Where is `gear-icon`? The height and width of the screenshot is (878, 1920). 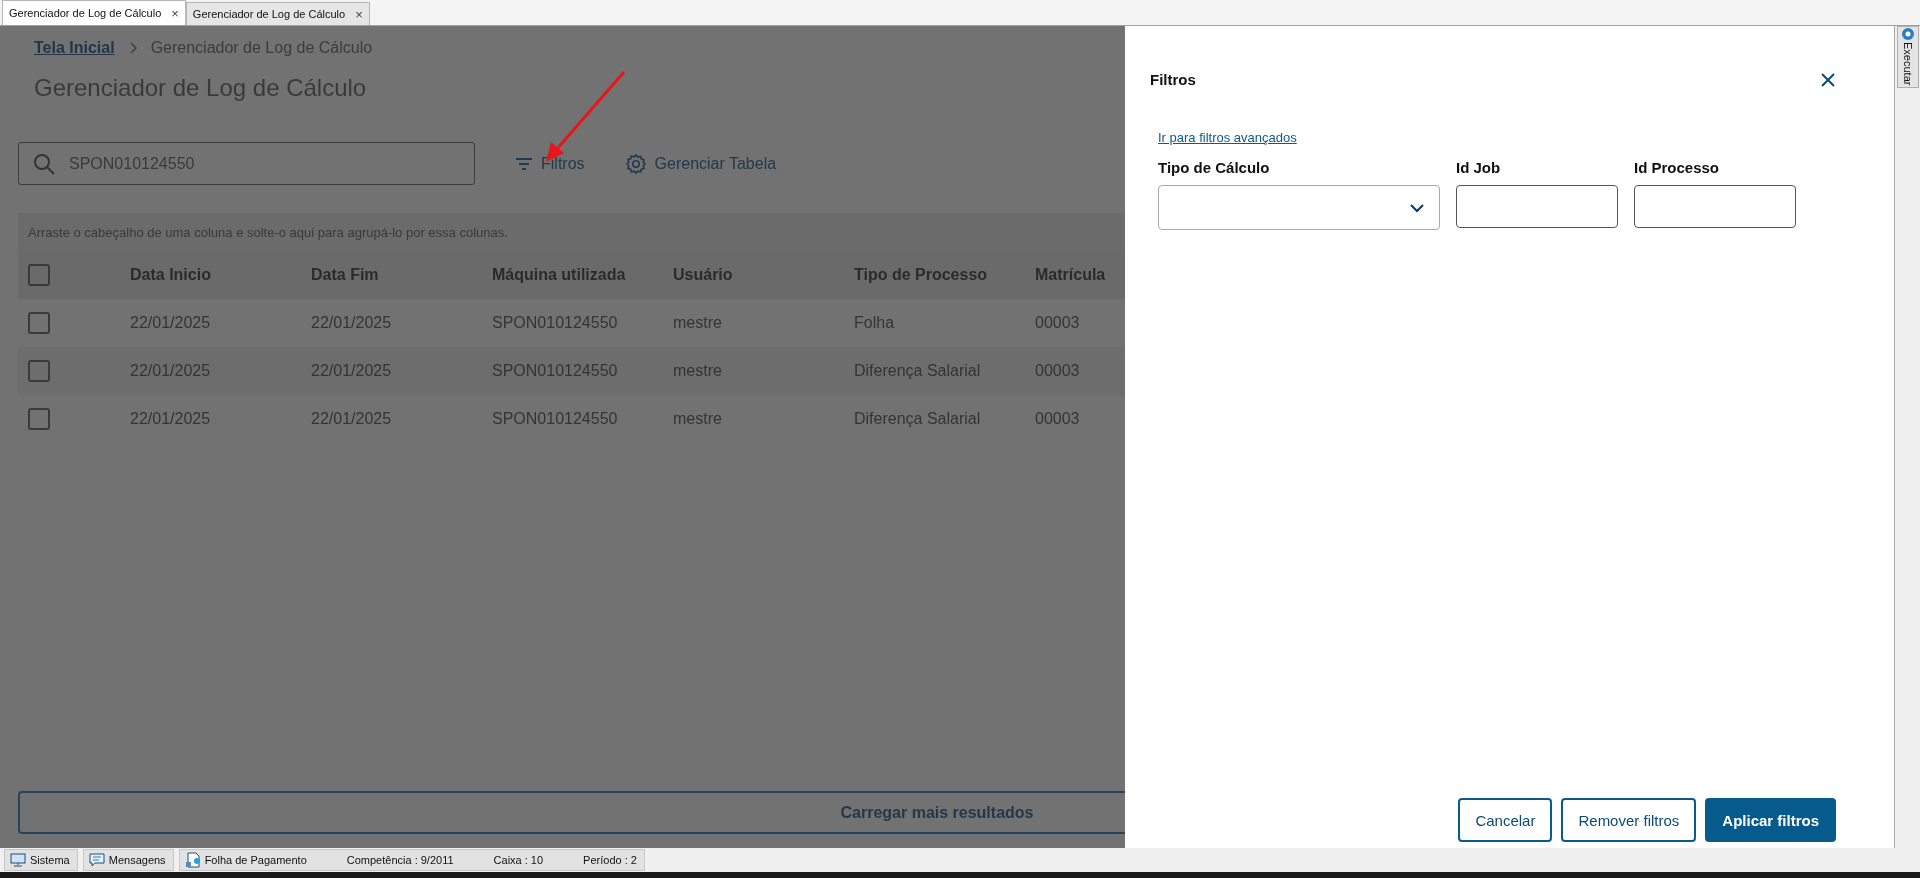
gear-icon is located at coordinates (635, 163).